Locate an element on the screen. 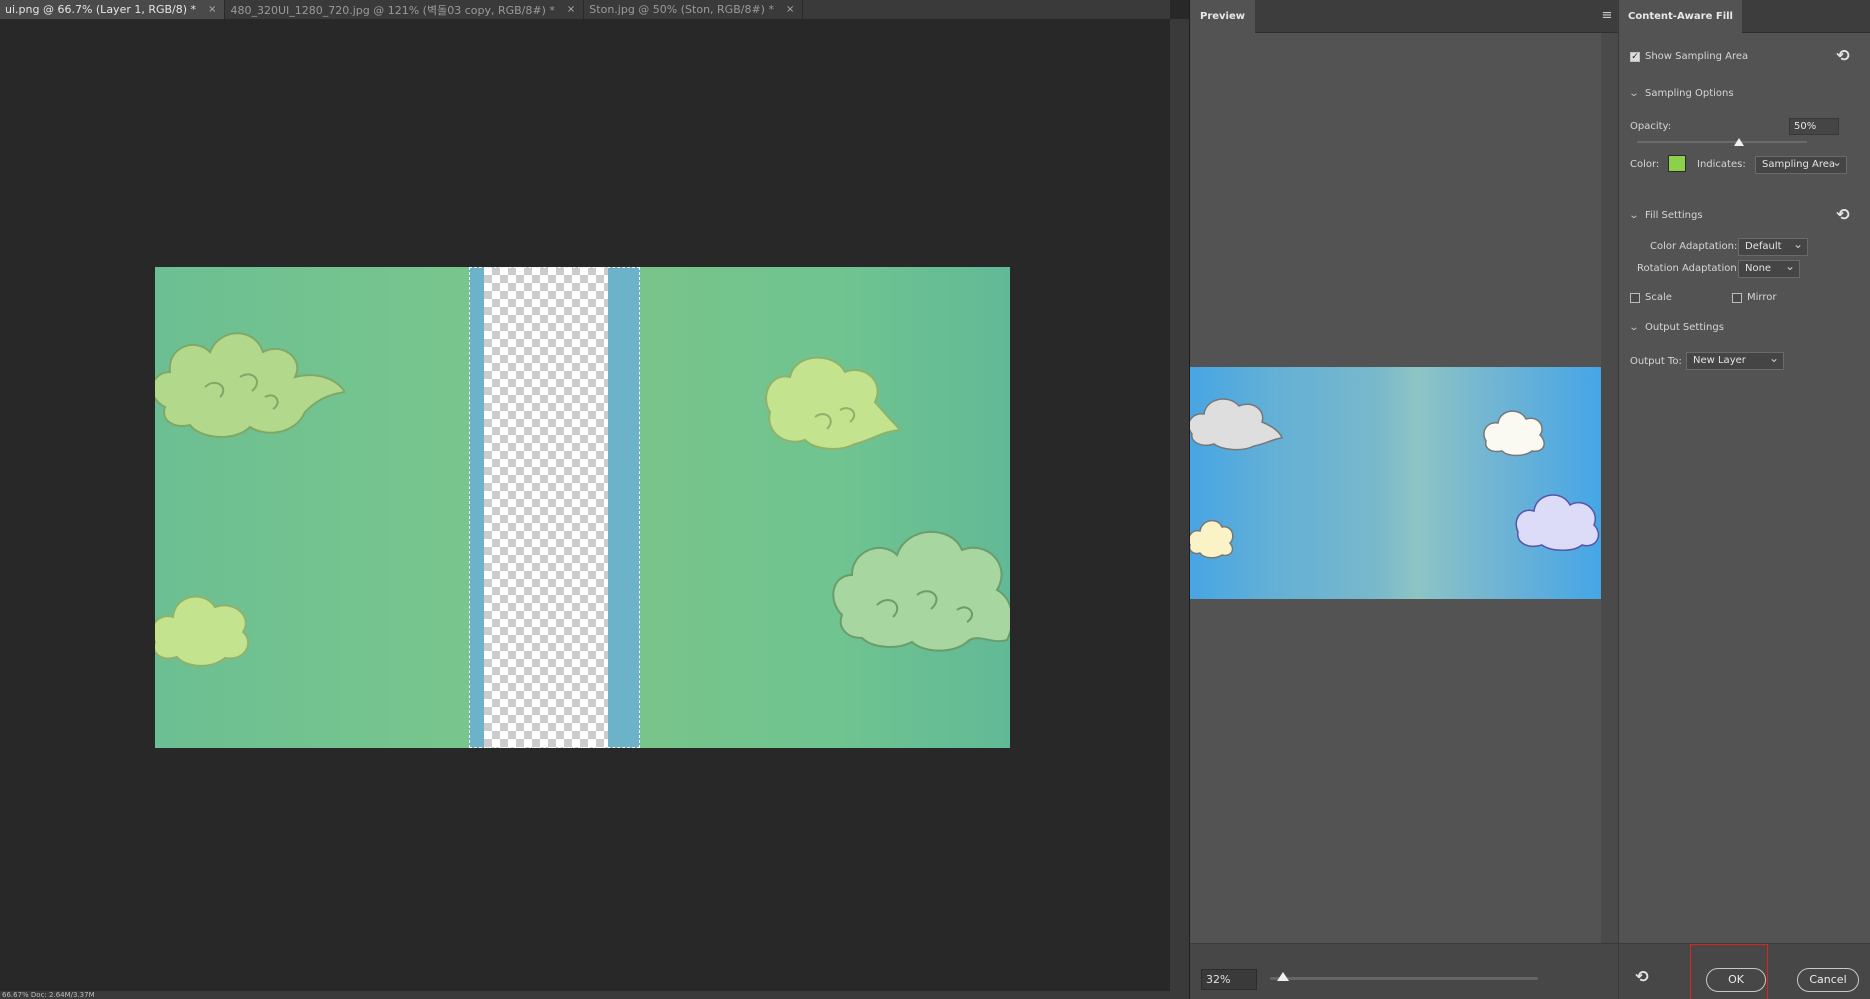  selection-marquee is located at coordinates (554, 507).